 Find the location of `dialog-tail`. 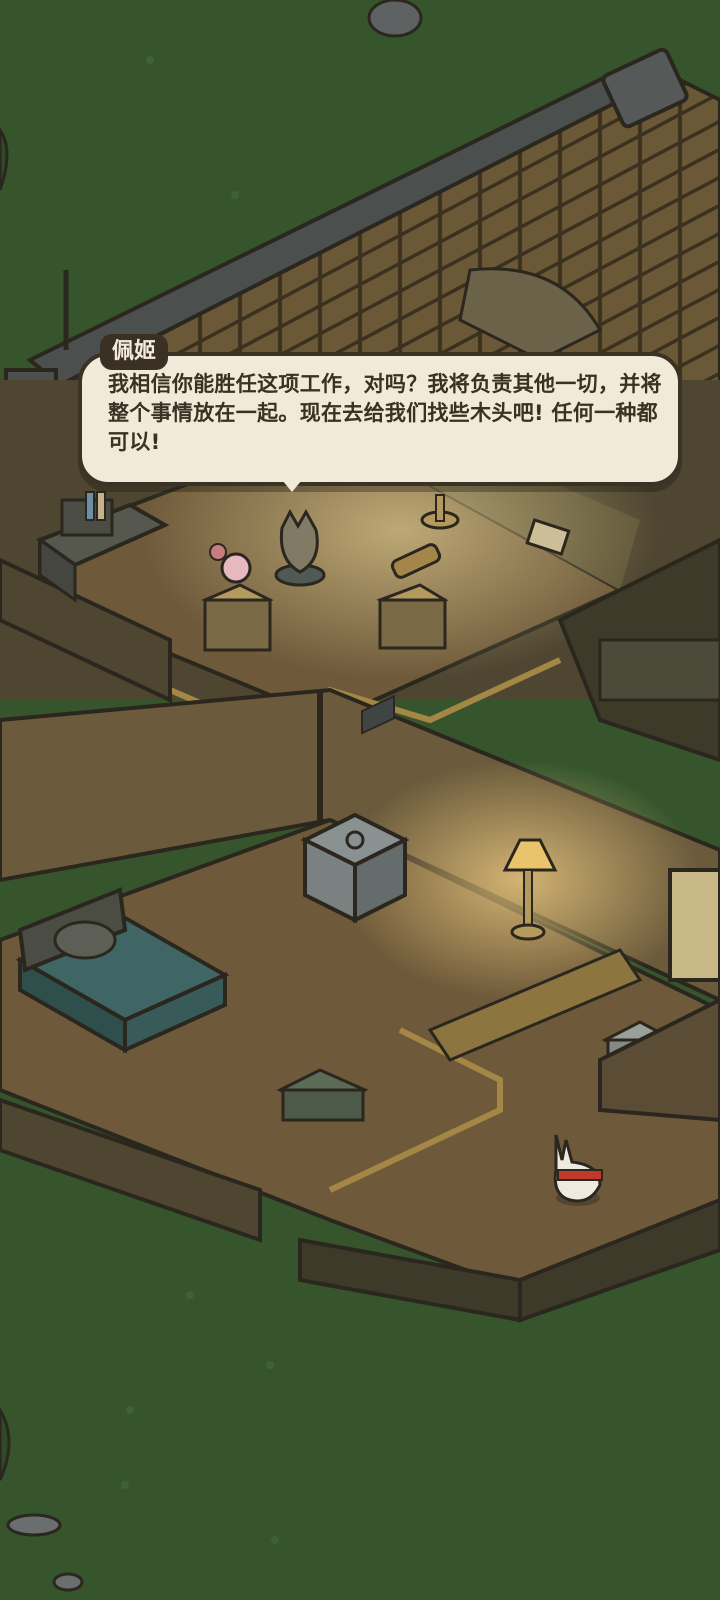

dialog-tail is located at coordinates (292, 486).